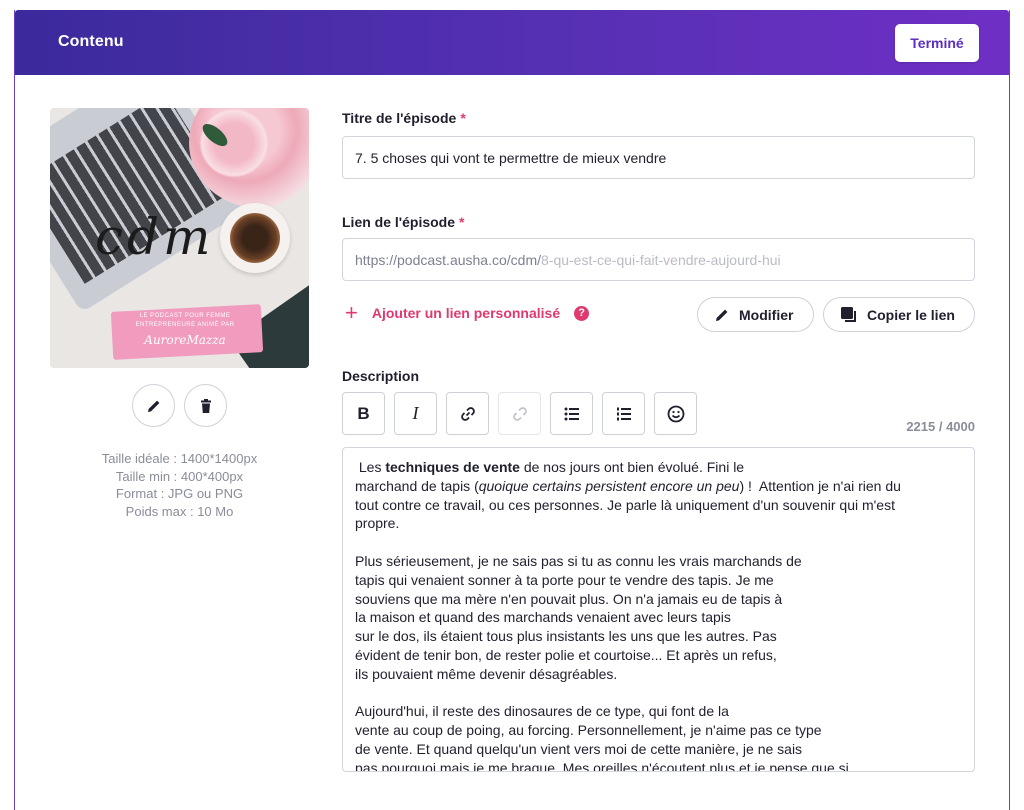 The image size is (1024, 810). I want to click on format-text: Format : JPG ou PNG, so click(179, 493).